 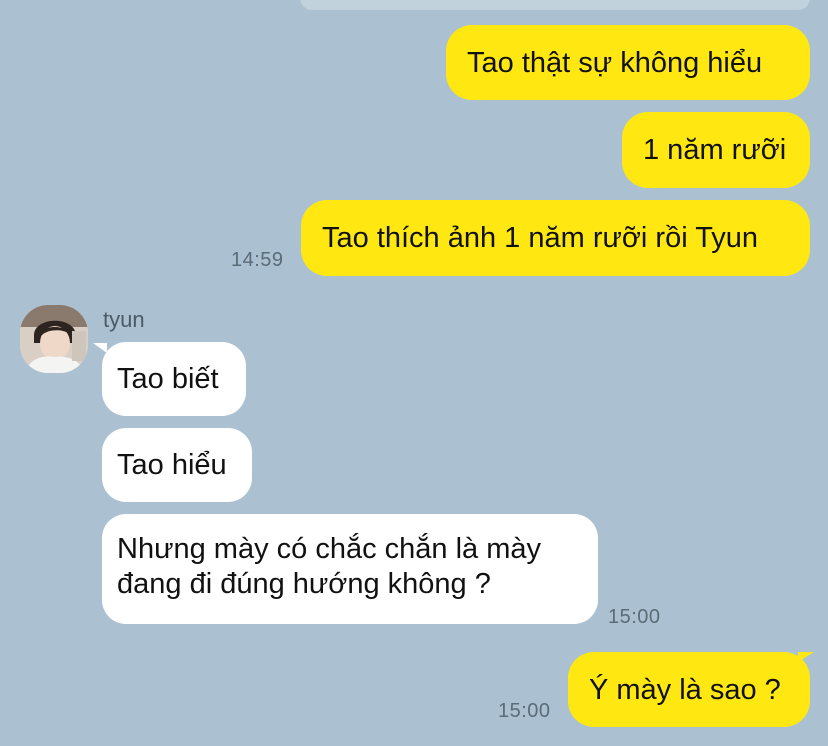 I want to click on sender-name: tyun, so click(x=124, y=319).